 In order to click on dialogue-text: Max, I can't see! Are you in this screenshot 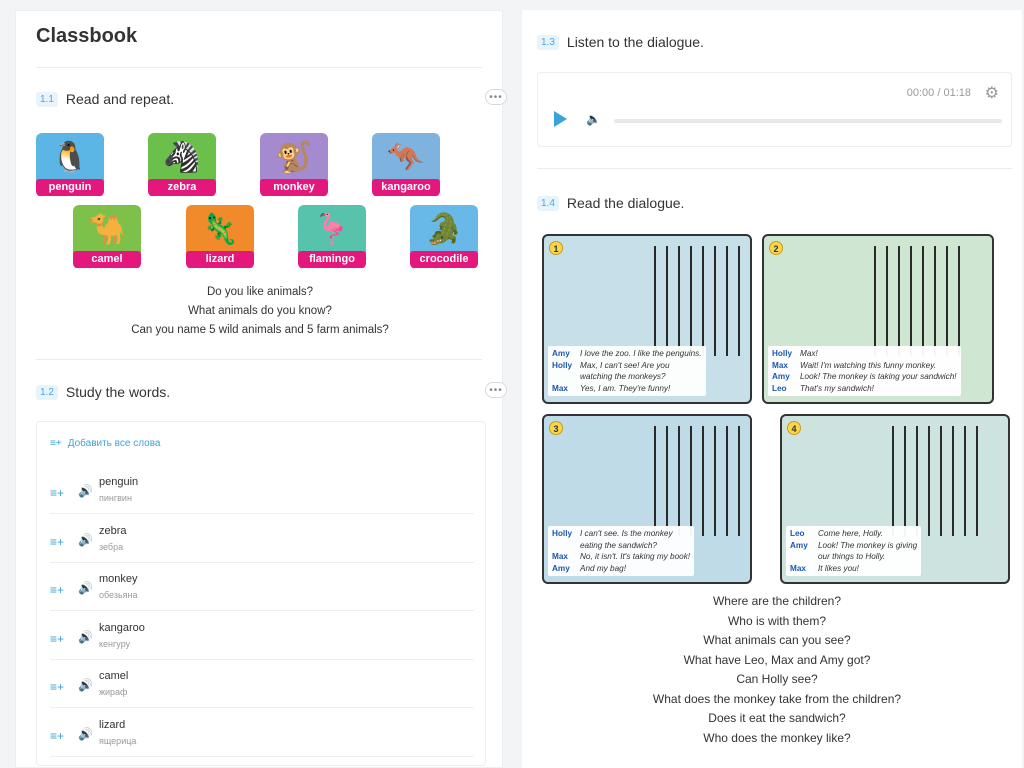, I will do `click(625, 365)`.